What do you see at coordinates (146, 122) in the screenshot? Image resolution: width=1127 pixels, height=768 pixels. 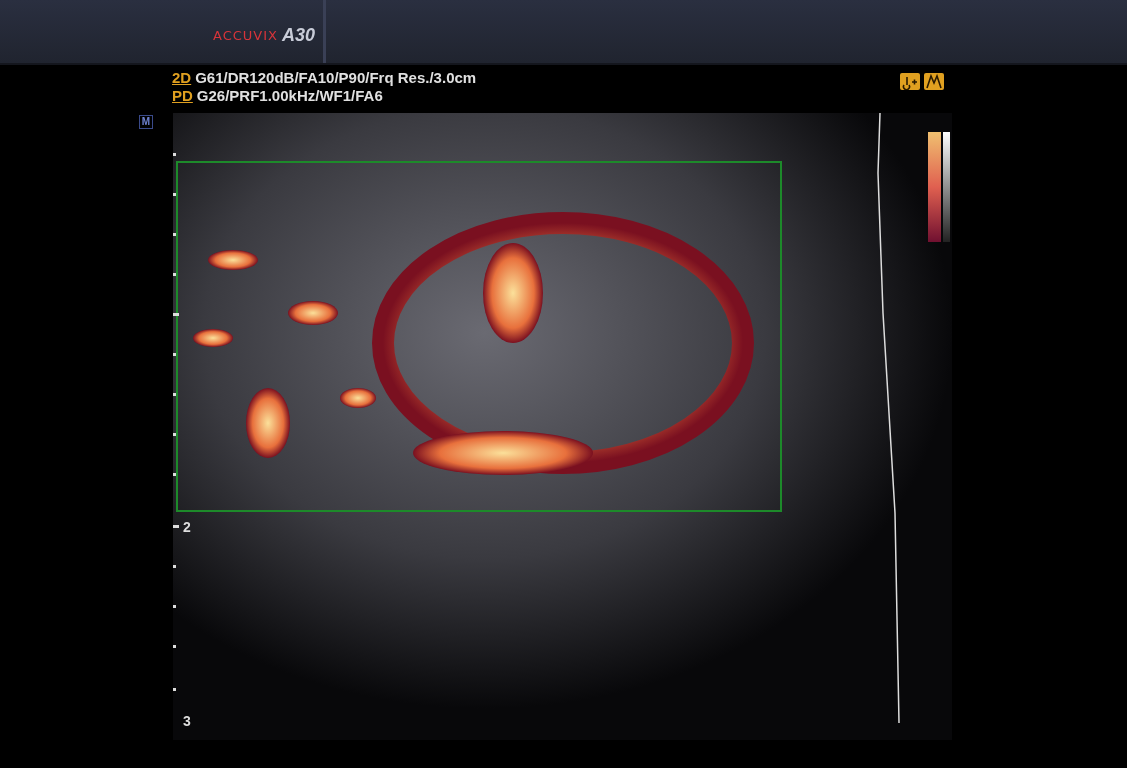 I see `marker-label: M` at bounding box center [146, 122].